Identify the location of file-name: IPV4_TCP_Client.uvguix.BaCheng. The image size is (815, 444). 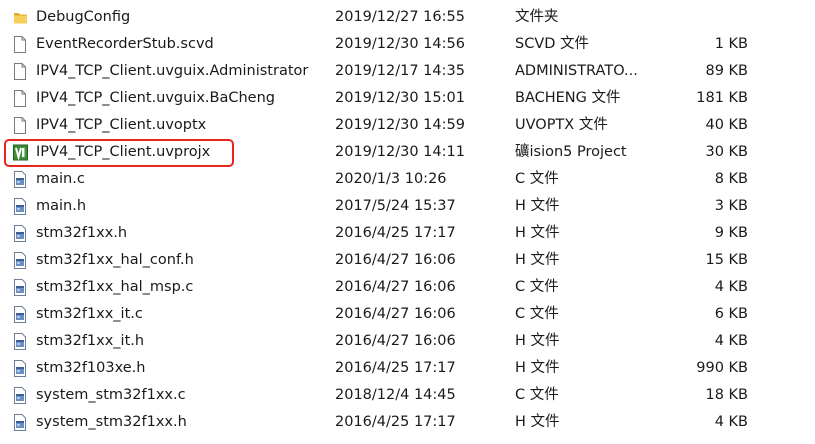
(155, 98).